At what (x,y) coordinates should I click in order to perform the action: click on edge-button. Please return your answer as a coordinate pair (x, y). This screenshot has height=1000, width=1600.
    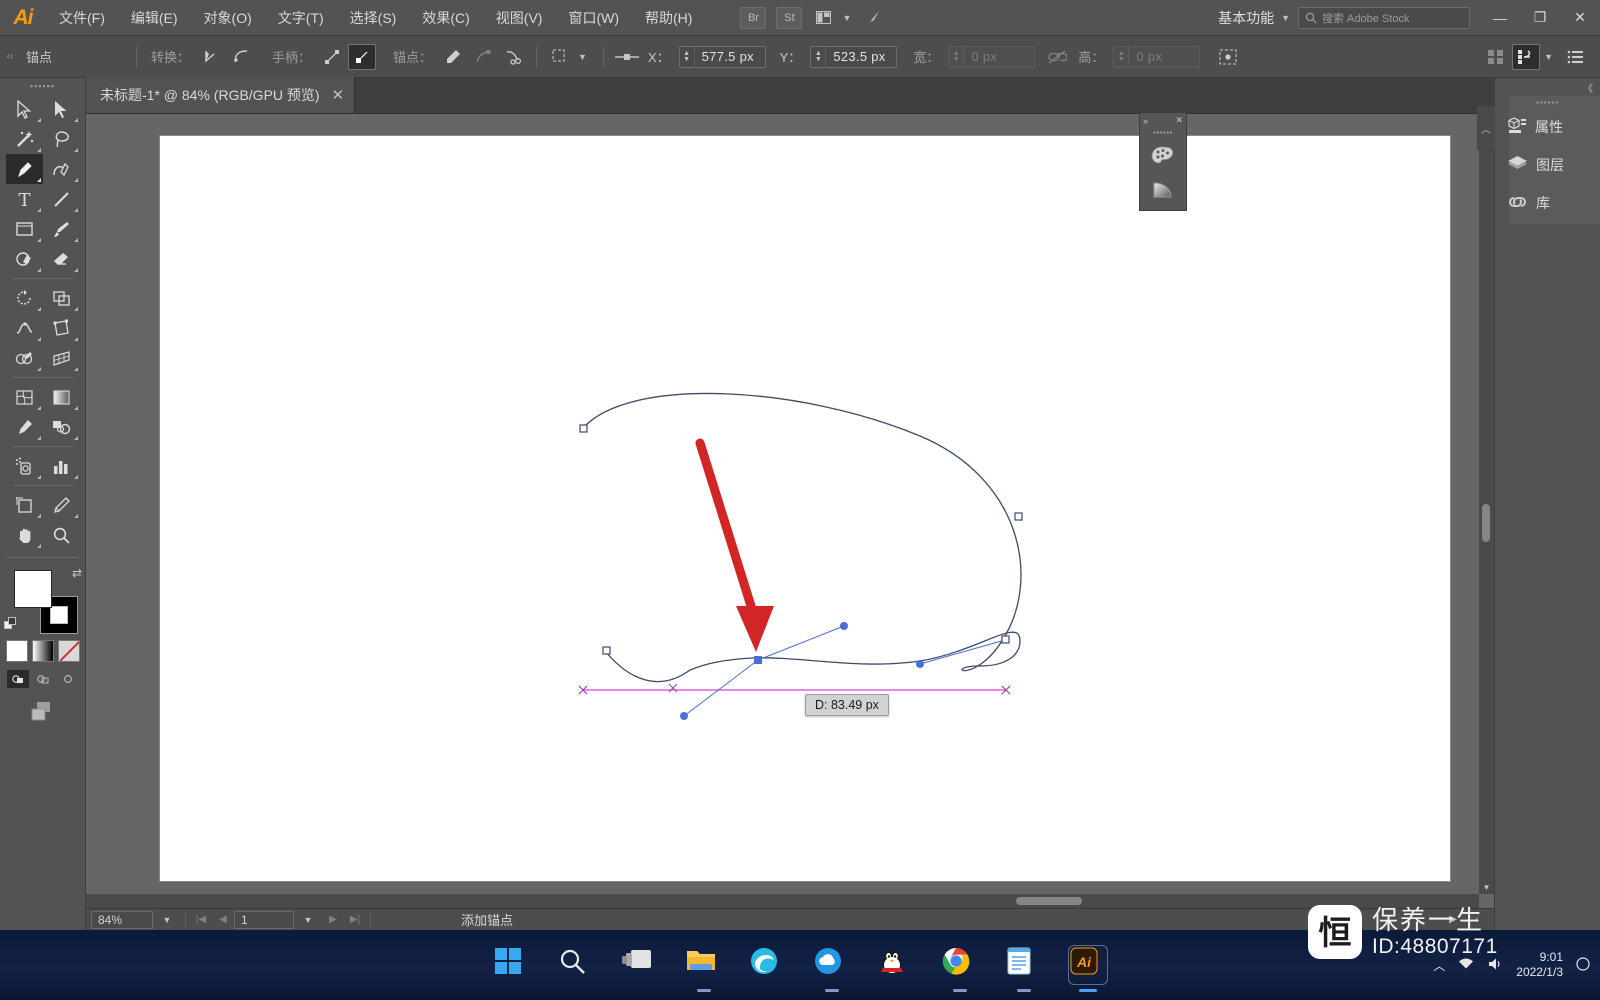
    Looking at the image, I should click on (768, 965).